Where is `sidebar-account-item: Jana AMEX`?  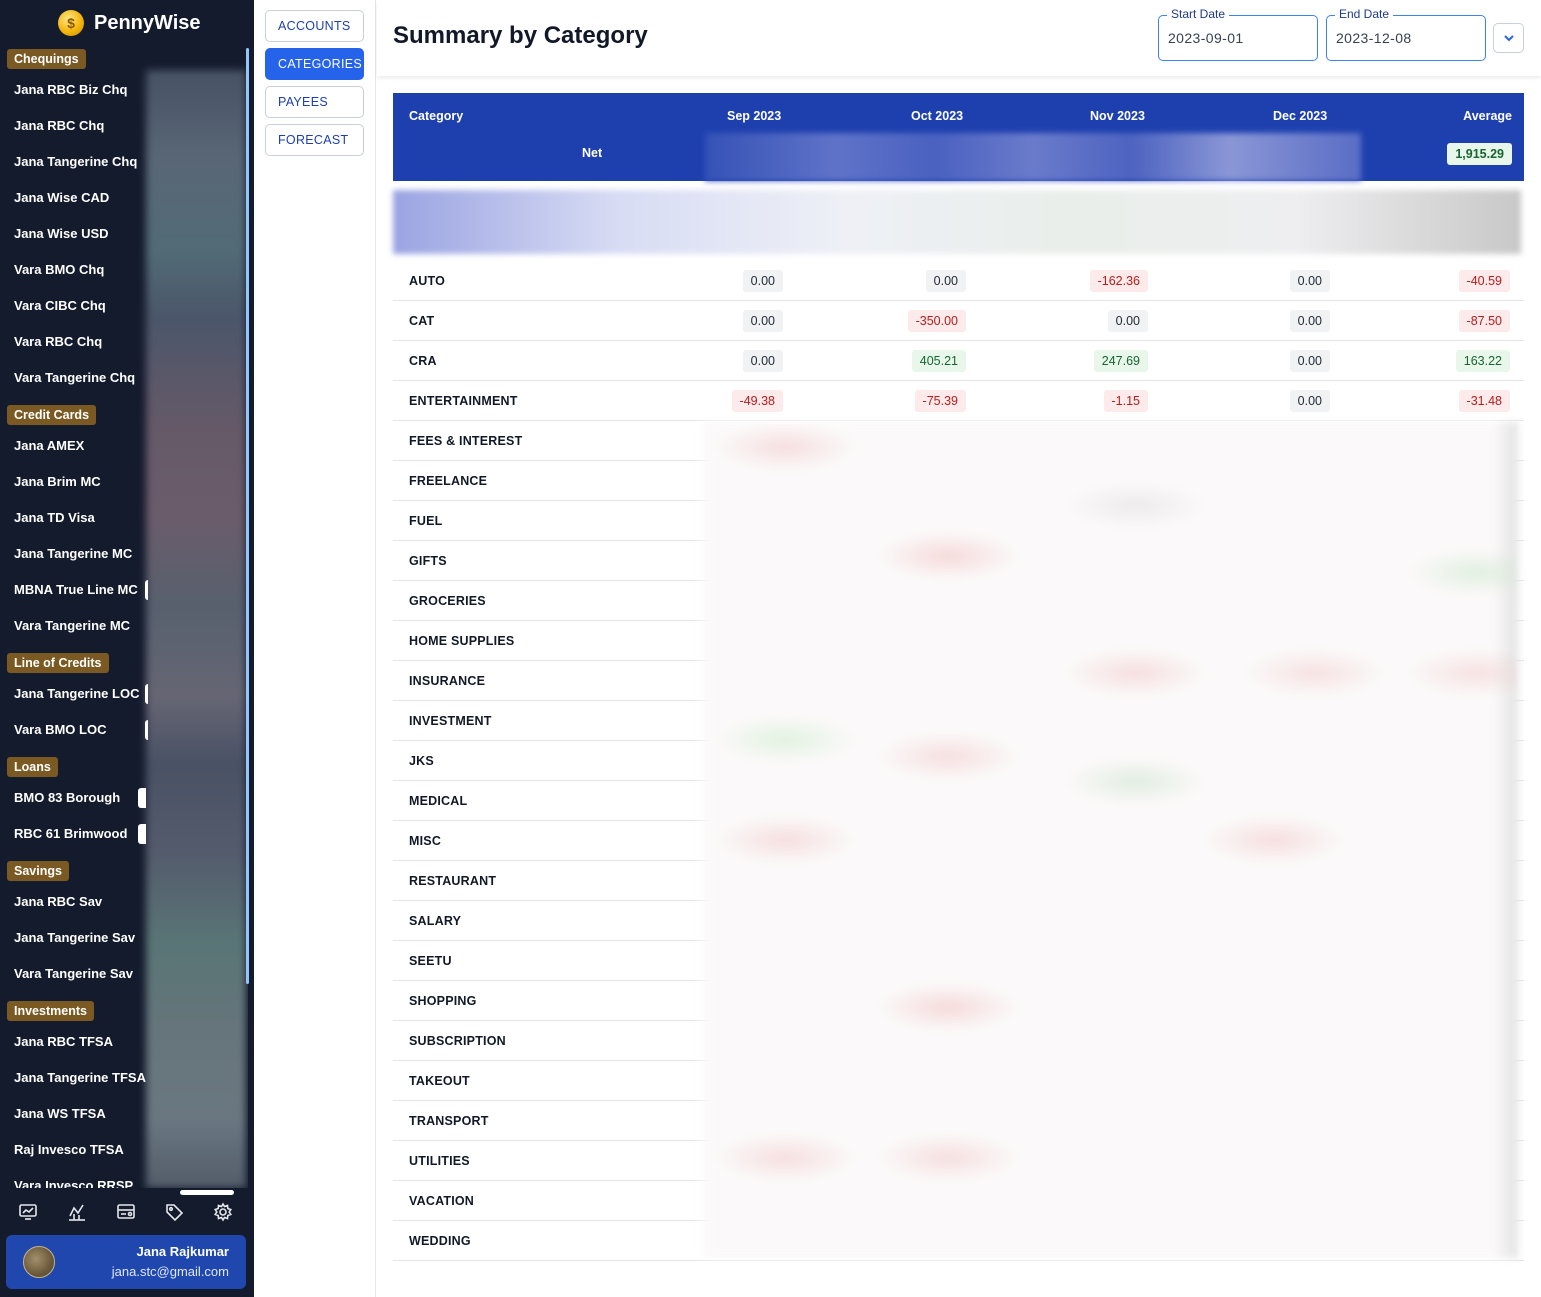 sidebar-account-item: Jana AMEX is located at coordinates (49, 446).